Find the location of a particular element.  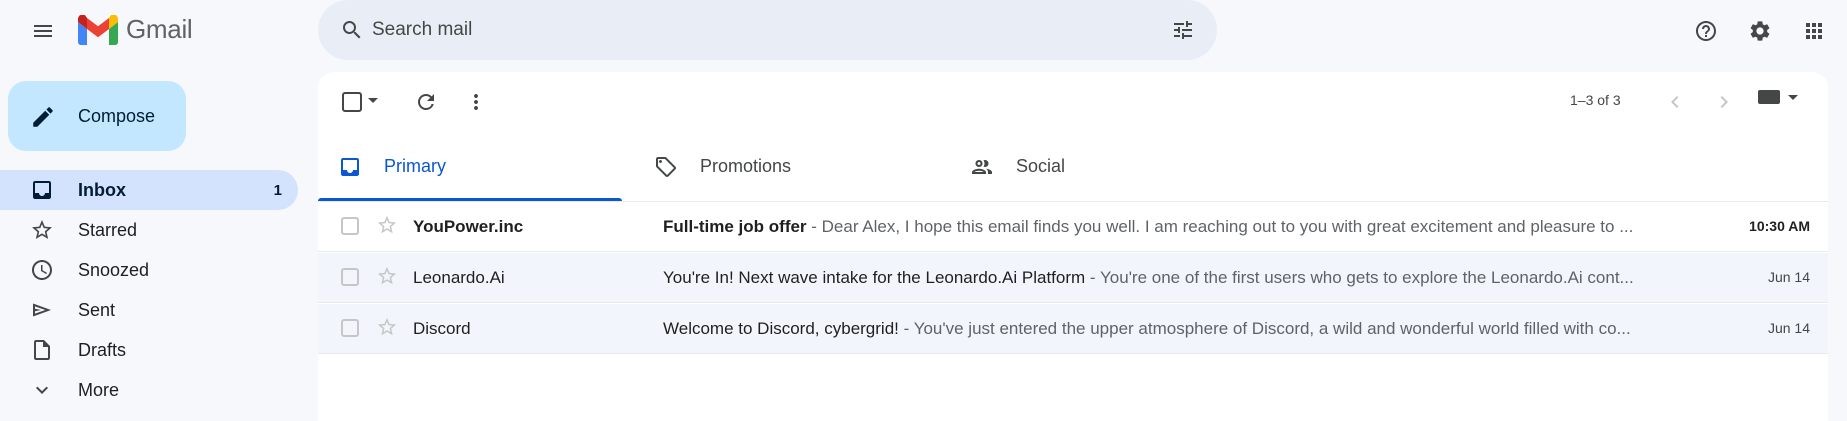

tab-promotions: Promotions is located at coordinates (786, 167).